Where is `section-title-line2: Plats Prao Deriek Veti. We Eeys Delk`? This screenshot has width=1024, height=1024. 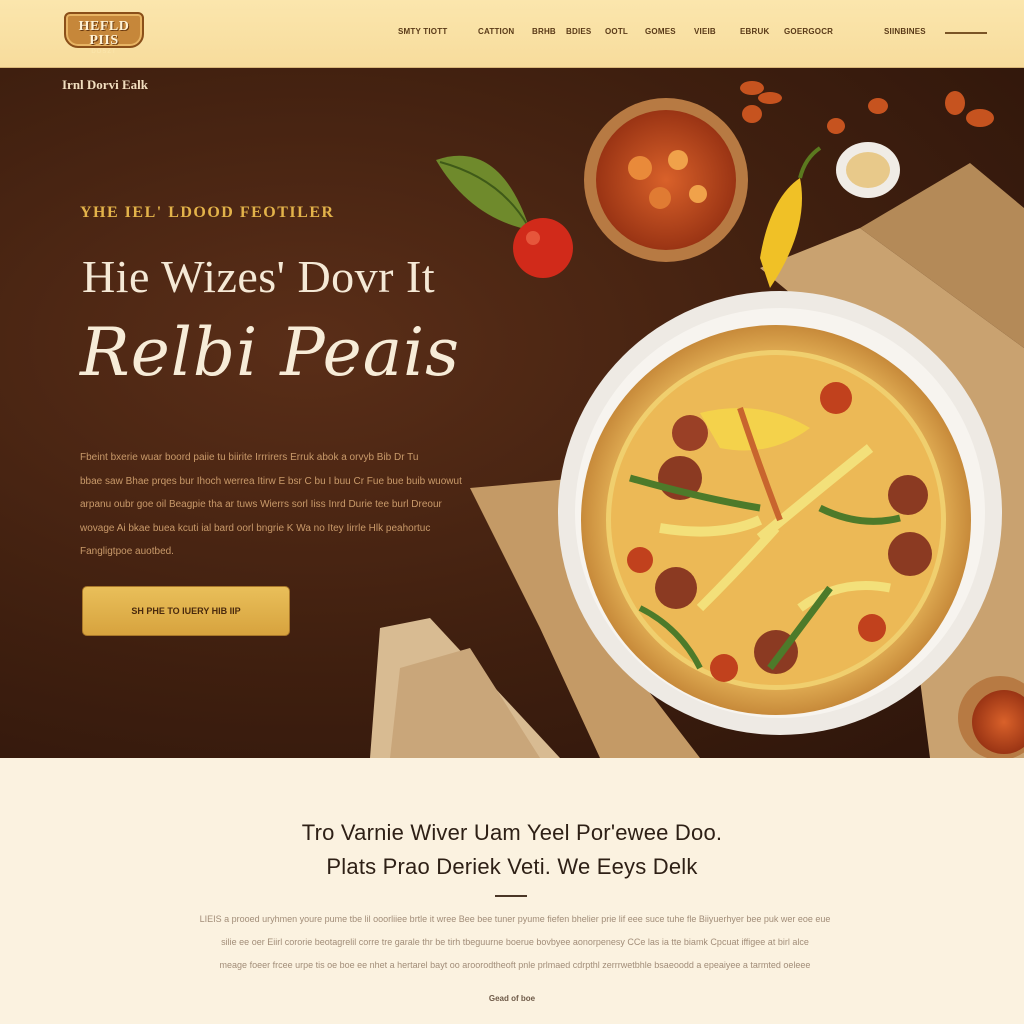 section-title-line2: Plats Prao Deriek Veti. We Eeys Delk is located at coordinates (512, 866).